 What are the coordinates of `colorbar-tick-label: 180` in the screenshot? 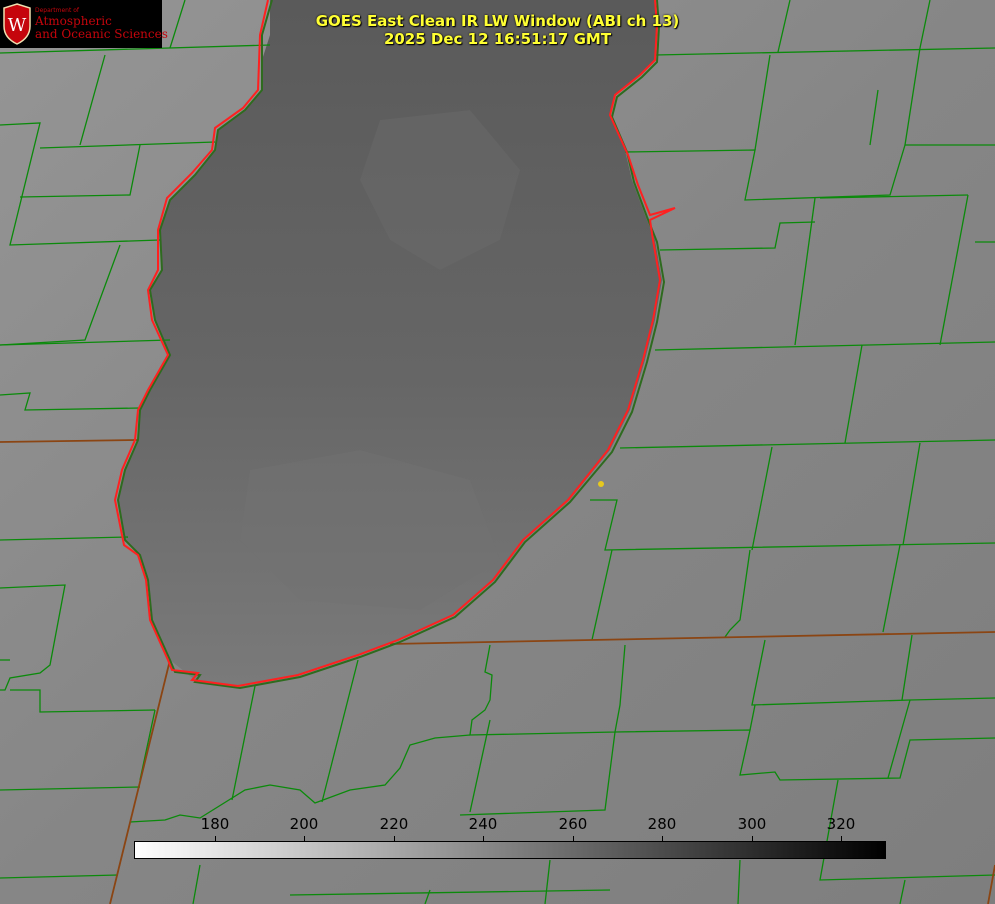 It's located at (215, 824).